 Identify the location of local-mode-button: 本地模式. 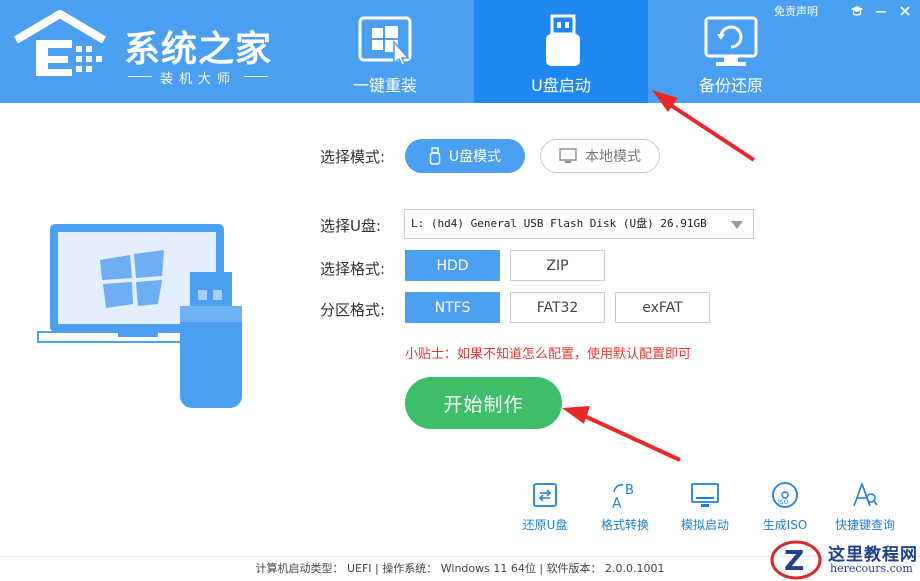
(600, 156).